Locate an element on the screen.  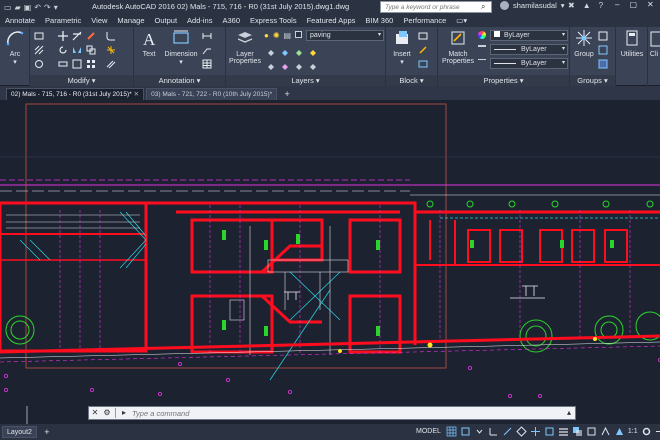
model-space-button: MODEL is located at coordinates (428, 431).